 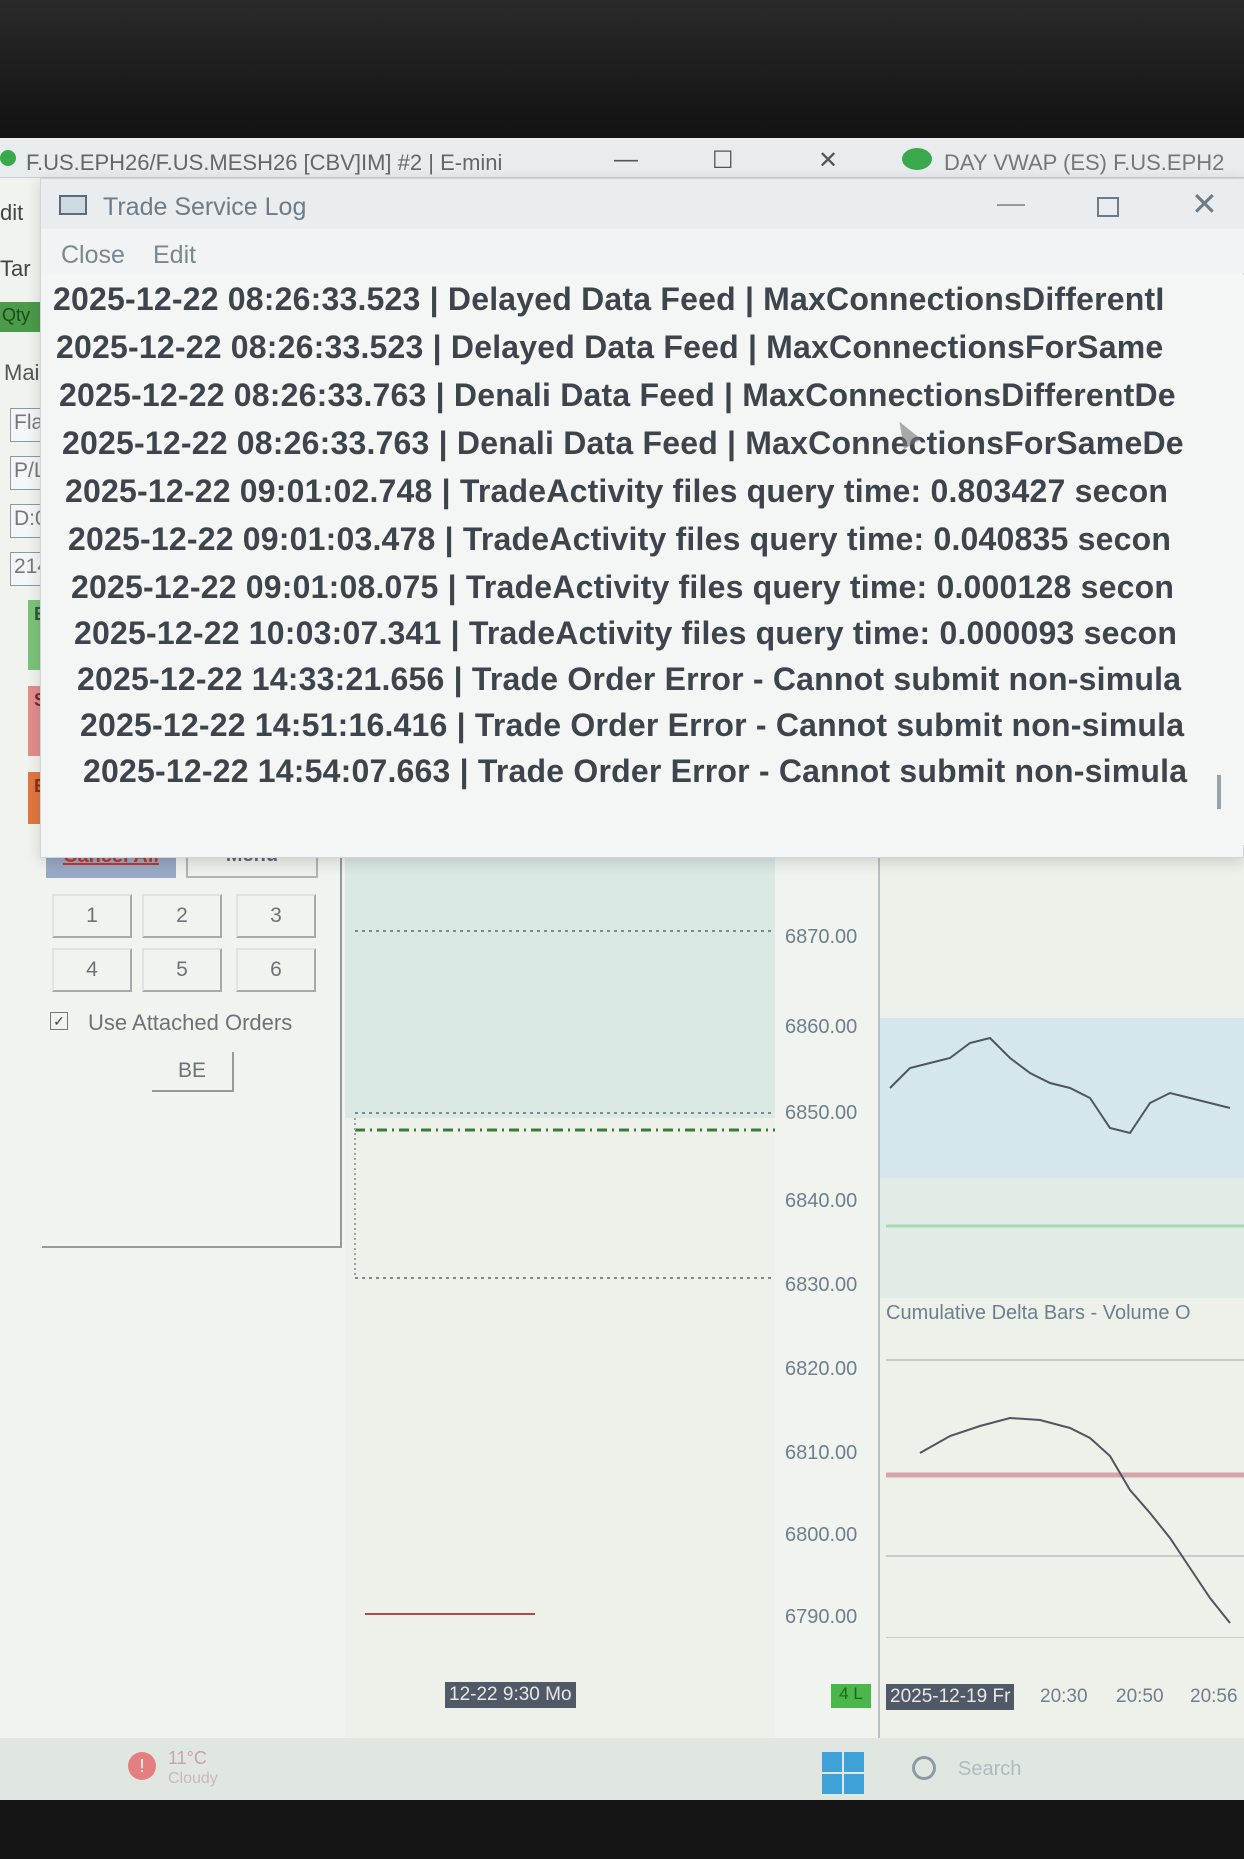 I want to click on level-band, so click(x=1062, y=1238).